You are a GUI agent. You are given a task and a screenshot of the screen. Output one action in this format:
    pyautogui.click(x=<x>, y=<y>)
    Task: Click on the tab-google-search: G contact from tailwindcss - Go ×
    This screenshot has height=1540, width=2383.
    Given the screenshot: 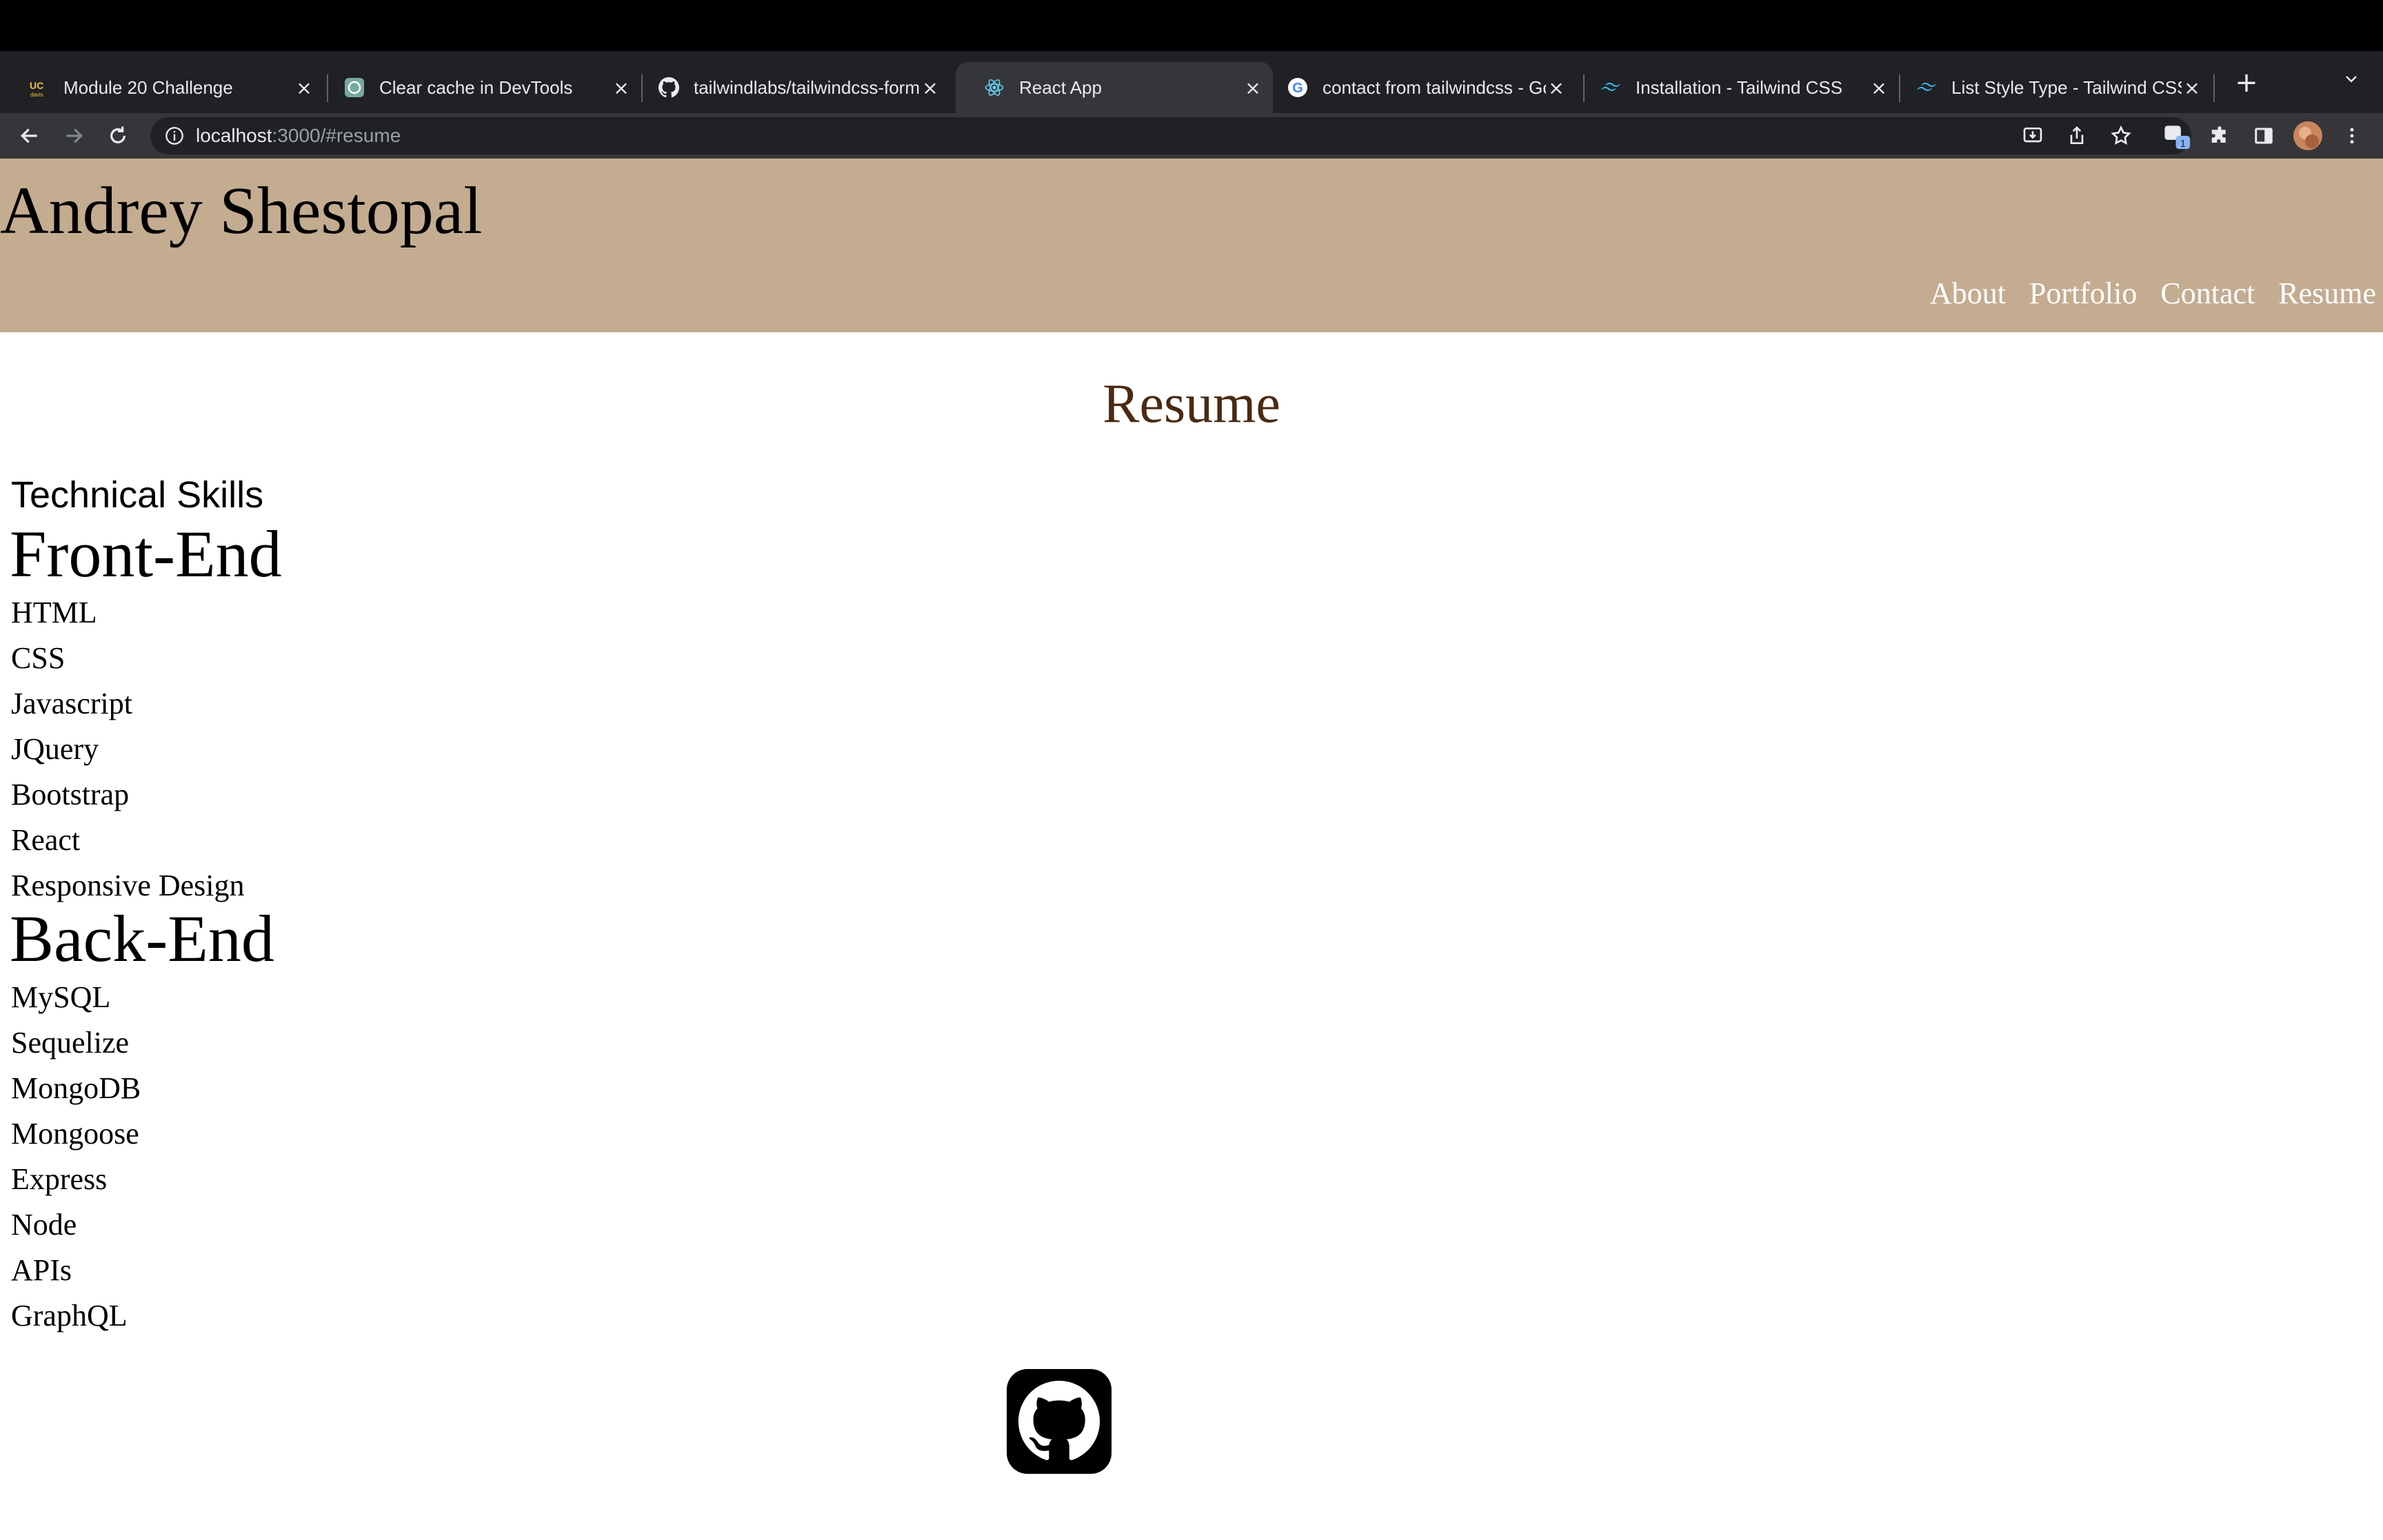 What is the action you would take?
    pyautogui.click(x=1424, y=88)
    